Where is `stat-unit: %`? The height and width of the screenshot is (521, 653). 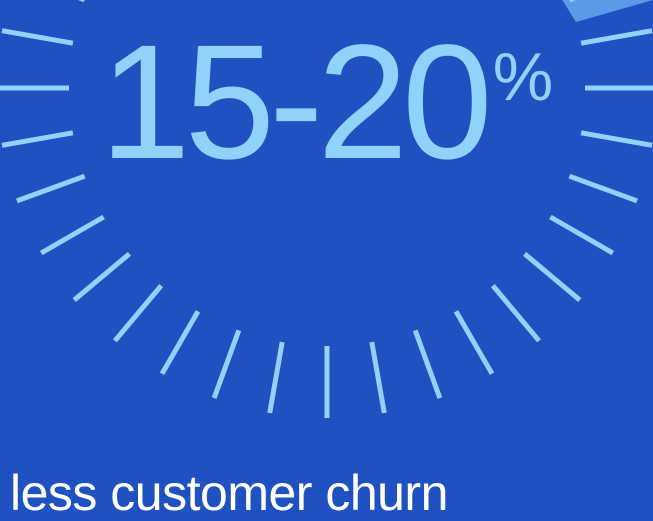
stat-unit: % is located at coordinates (523, 77).